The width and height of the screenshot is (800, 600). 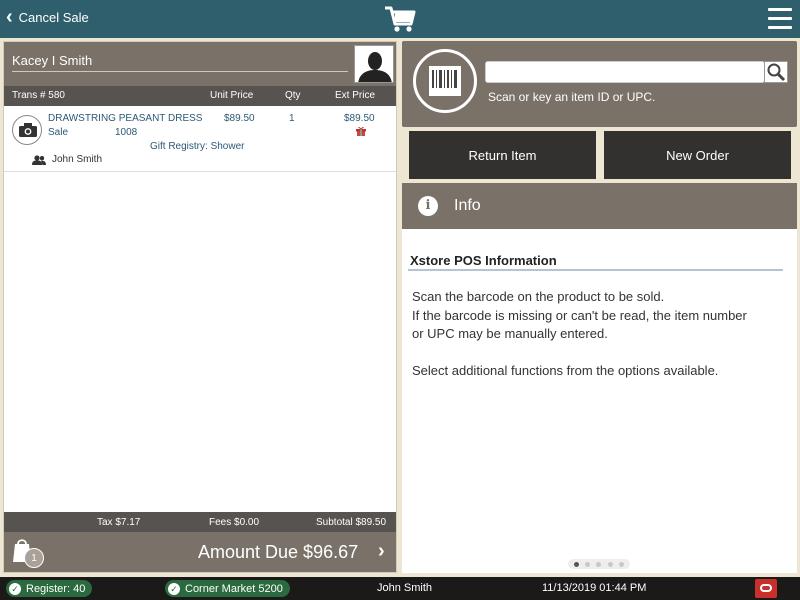 I want to click on item-qty: 1, so click(x=292, y=118).